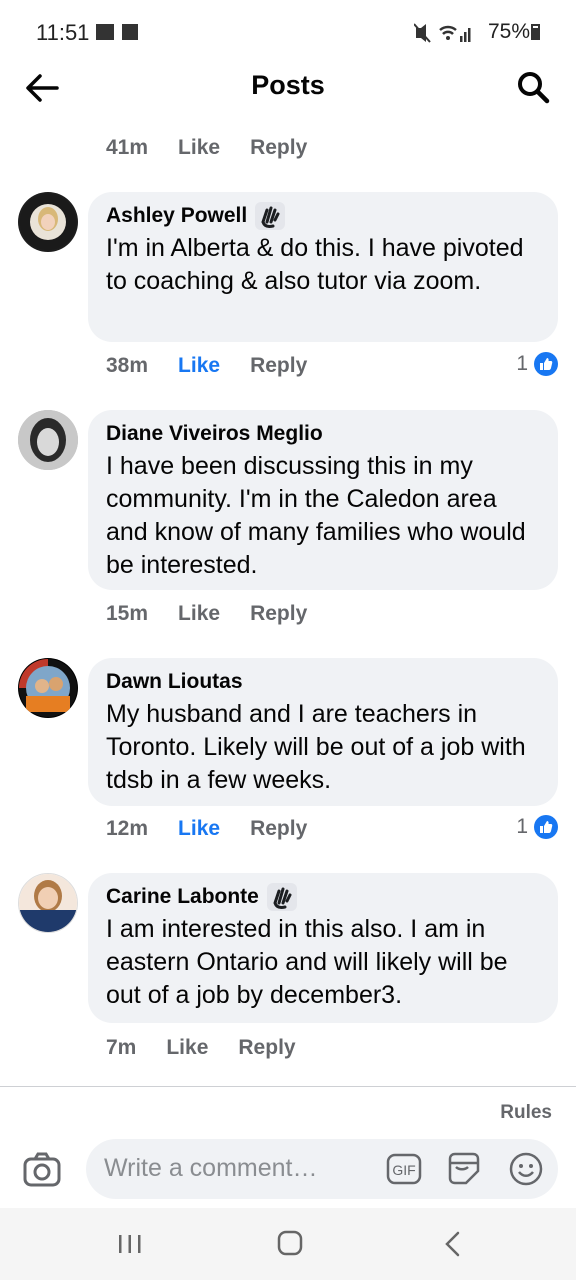 This screenshot has width=576, height=1280. I want to click on home-icon, so click(290, 1244).